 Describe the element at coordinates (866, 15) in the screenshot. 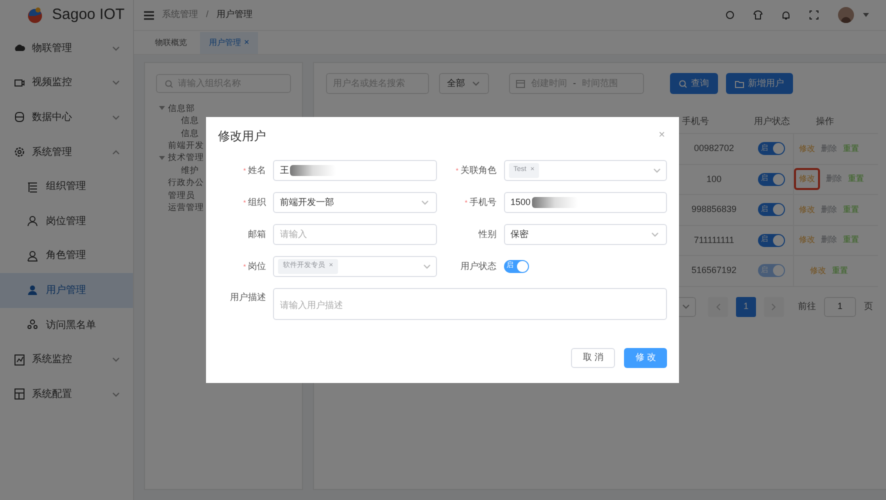

I see `caret-icon` at that location.